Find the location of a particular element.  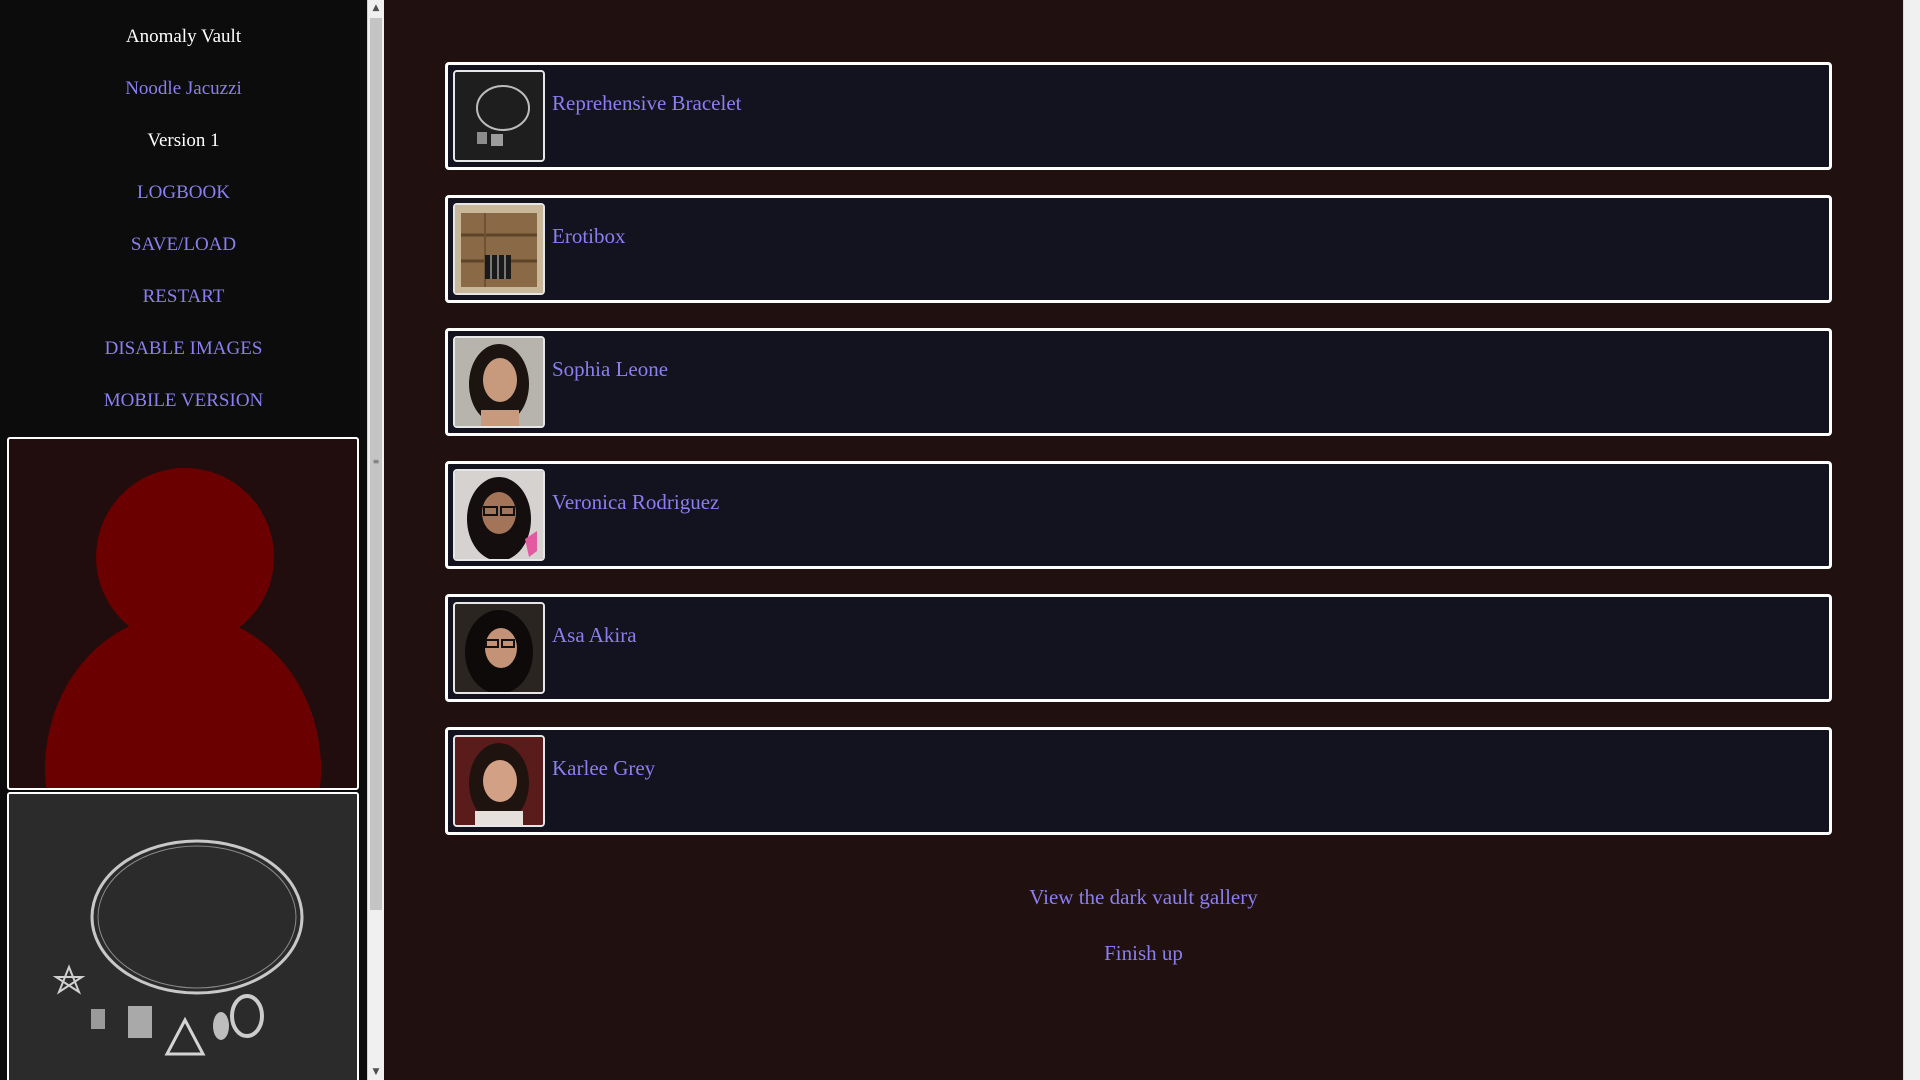

item-card-sophia-leone: Sophia Leone is located at coordinates (1138, 382).